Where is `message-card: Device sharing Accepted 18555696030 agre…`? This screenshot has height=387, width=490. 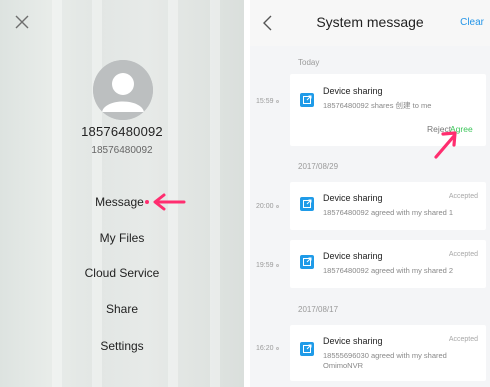
message-card: Device sharing Accepted 18555696030 agre… is located at coordinates (388, 353).